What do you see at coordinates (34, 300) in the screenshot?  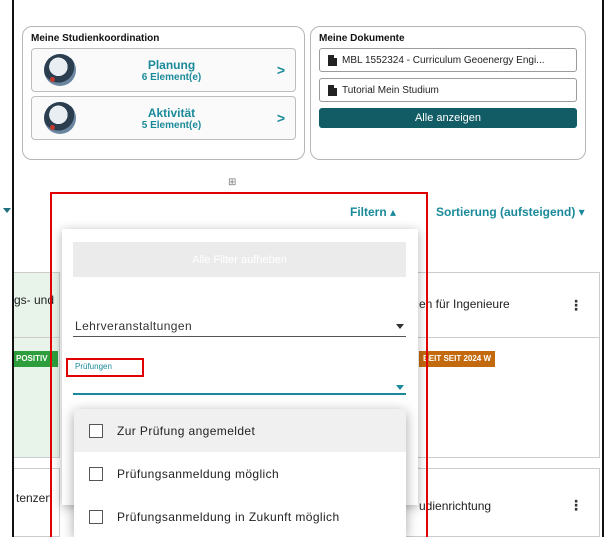 I see `course-card-title: gs- und` at bounding box center [34, 300].